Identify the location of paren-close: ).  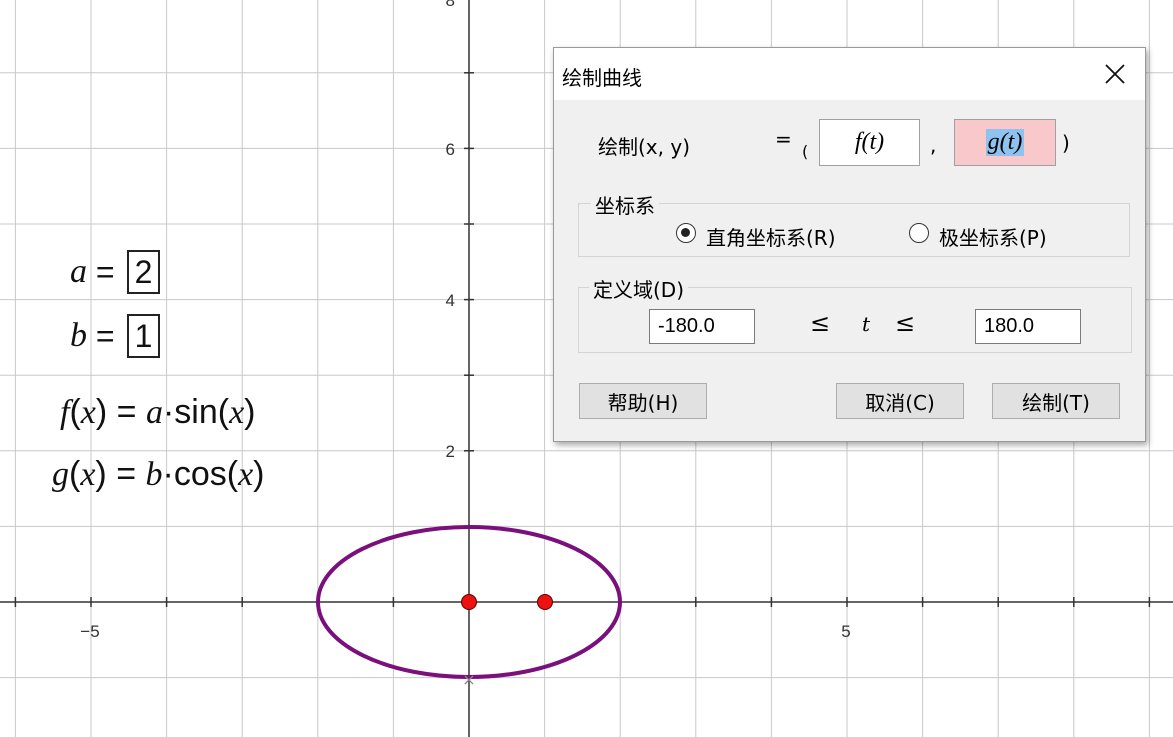
(1066, 143).